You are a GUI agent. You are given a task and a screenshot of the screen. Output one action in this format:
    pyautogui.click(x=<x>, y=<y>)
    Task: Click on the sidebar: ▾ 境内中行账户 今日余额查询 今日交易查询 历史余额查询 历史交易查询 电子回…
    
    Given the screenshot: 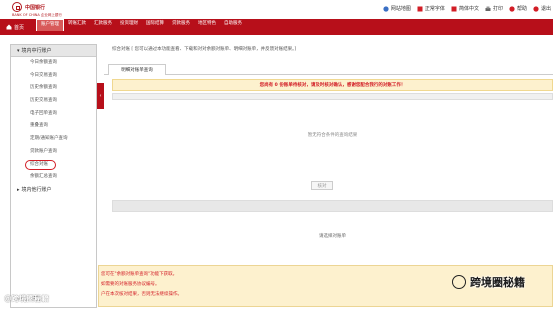 What is the action you would take?
    pyautogui.click(x=53, y=176)
    